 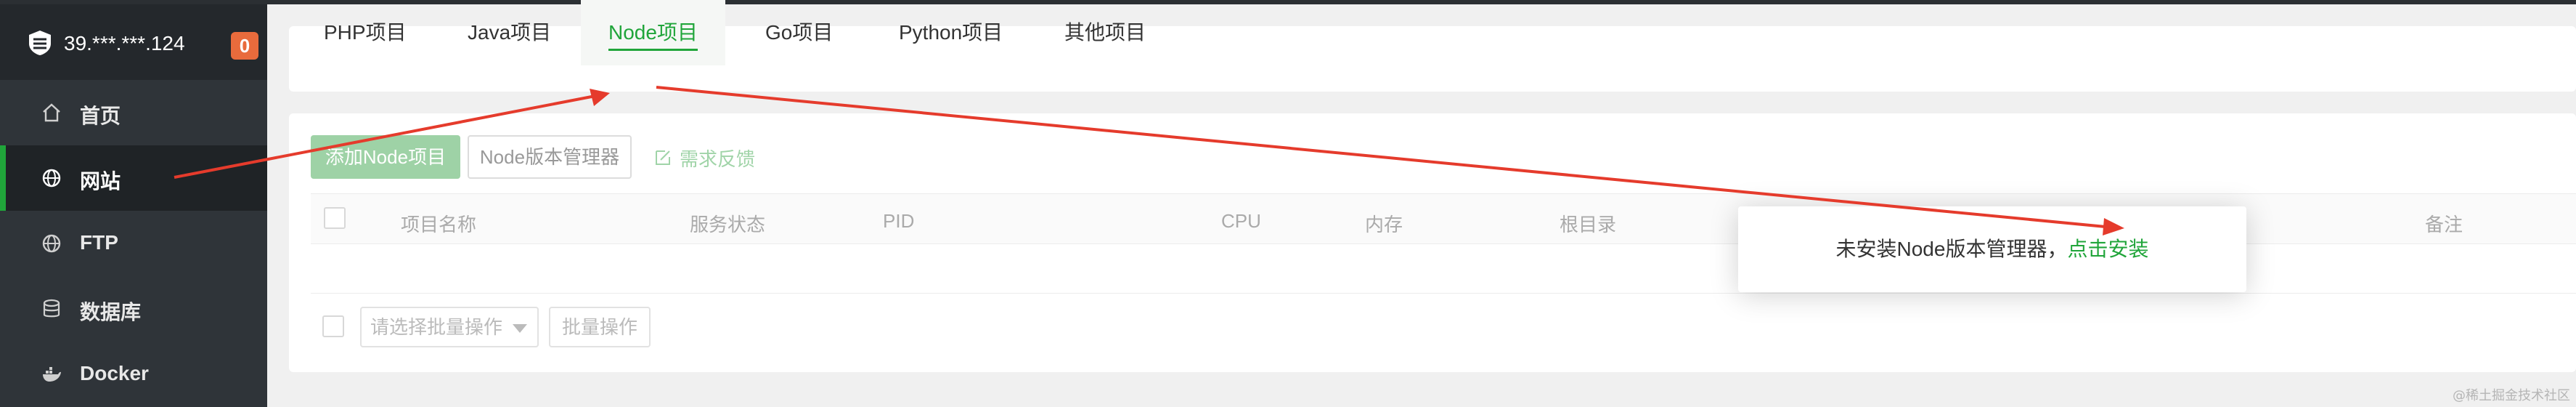 What do you see at coordinates (100, 116) in the screenshot?
I see `sidebar-item-label: 首页` at bounding box center [100, 116].